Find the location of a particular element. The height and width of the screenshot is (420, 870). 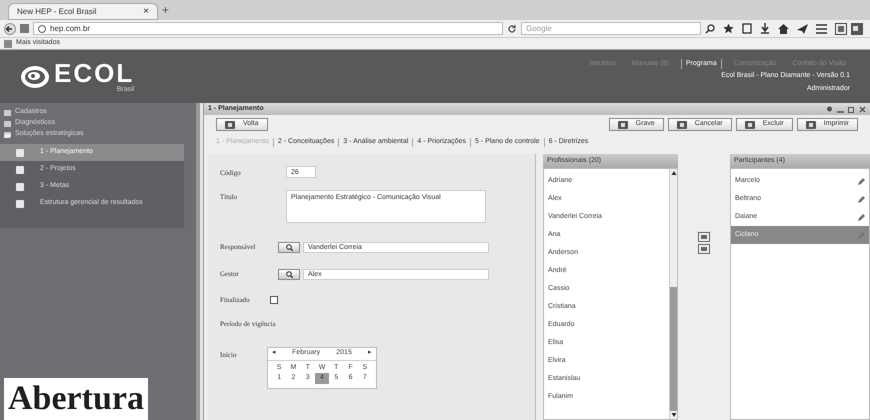

move-left-button is located at coordinates (704, 249).